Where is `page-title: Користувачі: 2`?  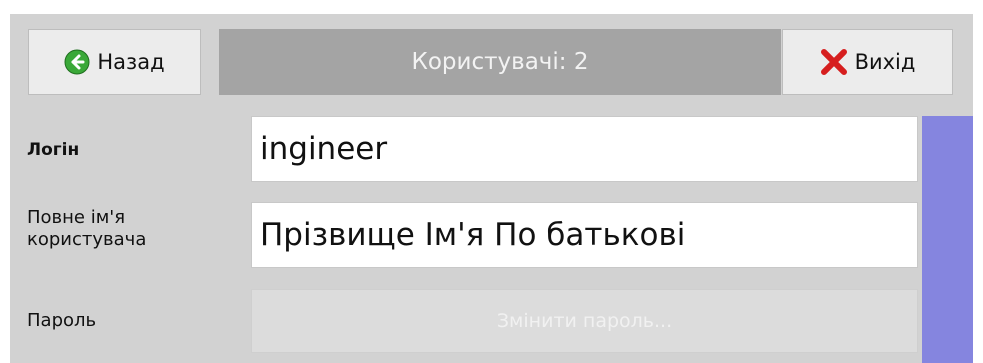 page-title: Користувачі: 2 is located at coordinates (500, 62).